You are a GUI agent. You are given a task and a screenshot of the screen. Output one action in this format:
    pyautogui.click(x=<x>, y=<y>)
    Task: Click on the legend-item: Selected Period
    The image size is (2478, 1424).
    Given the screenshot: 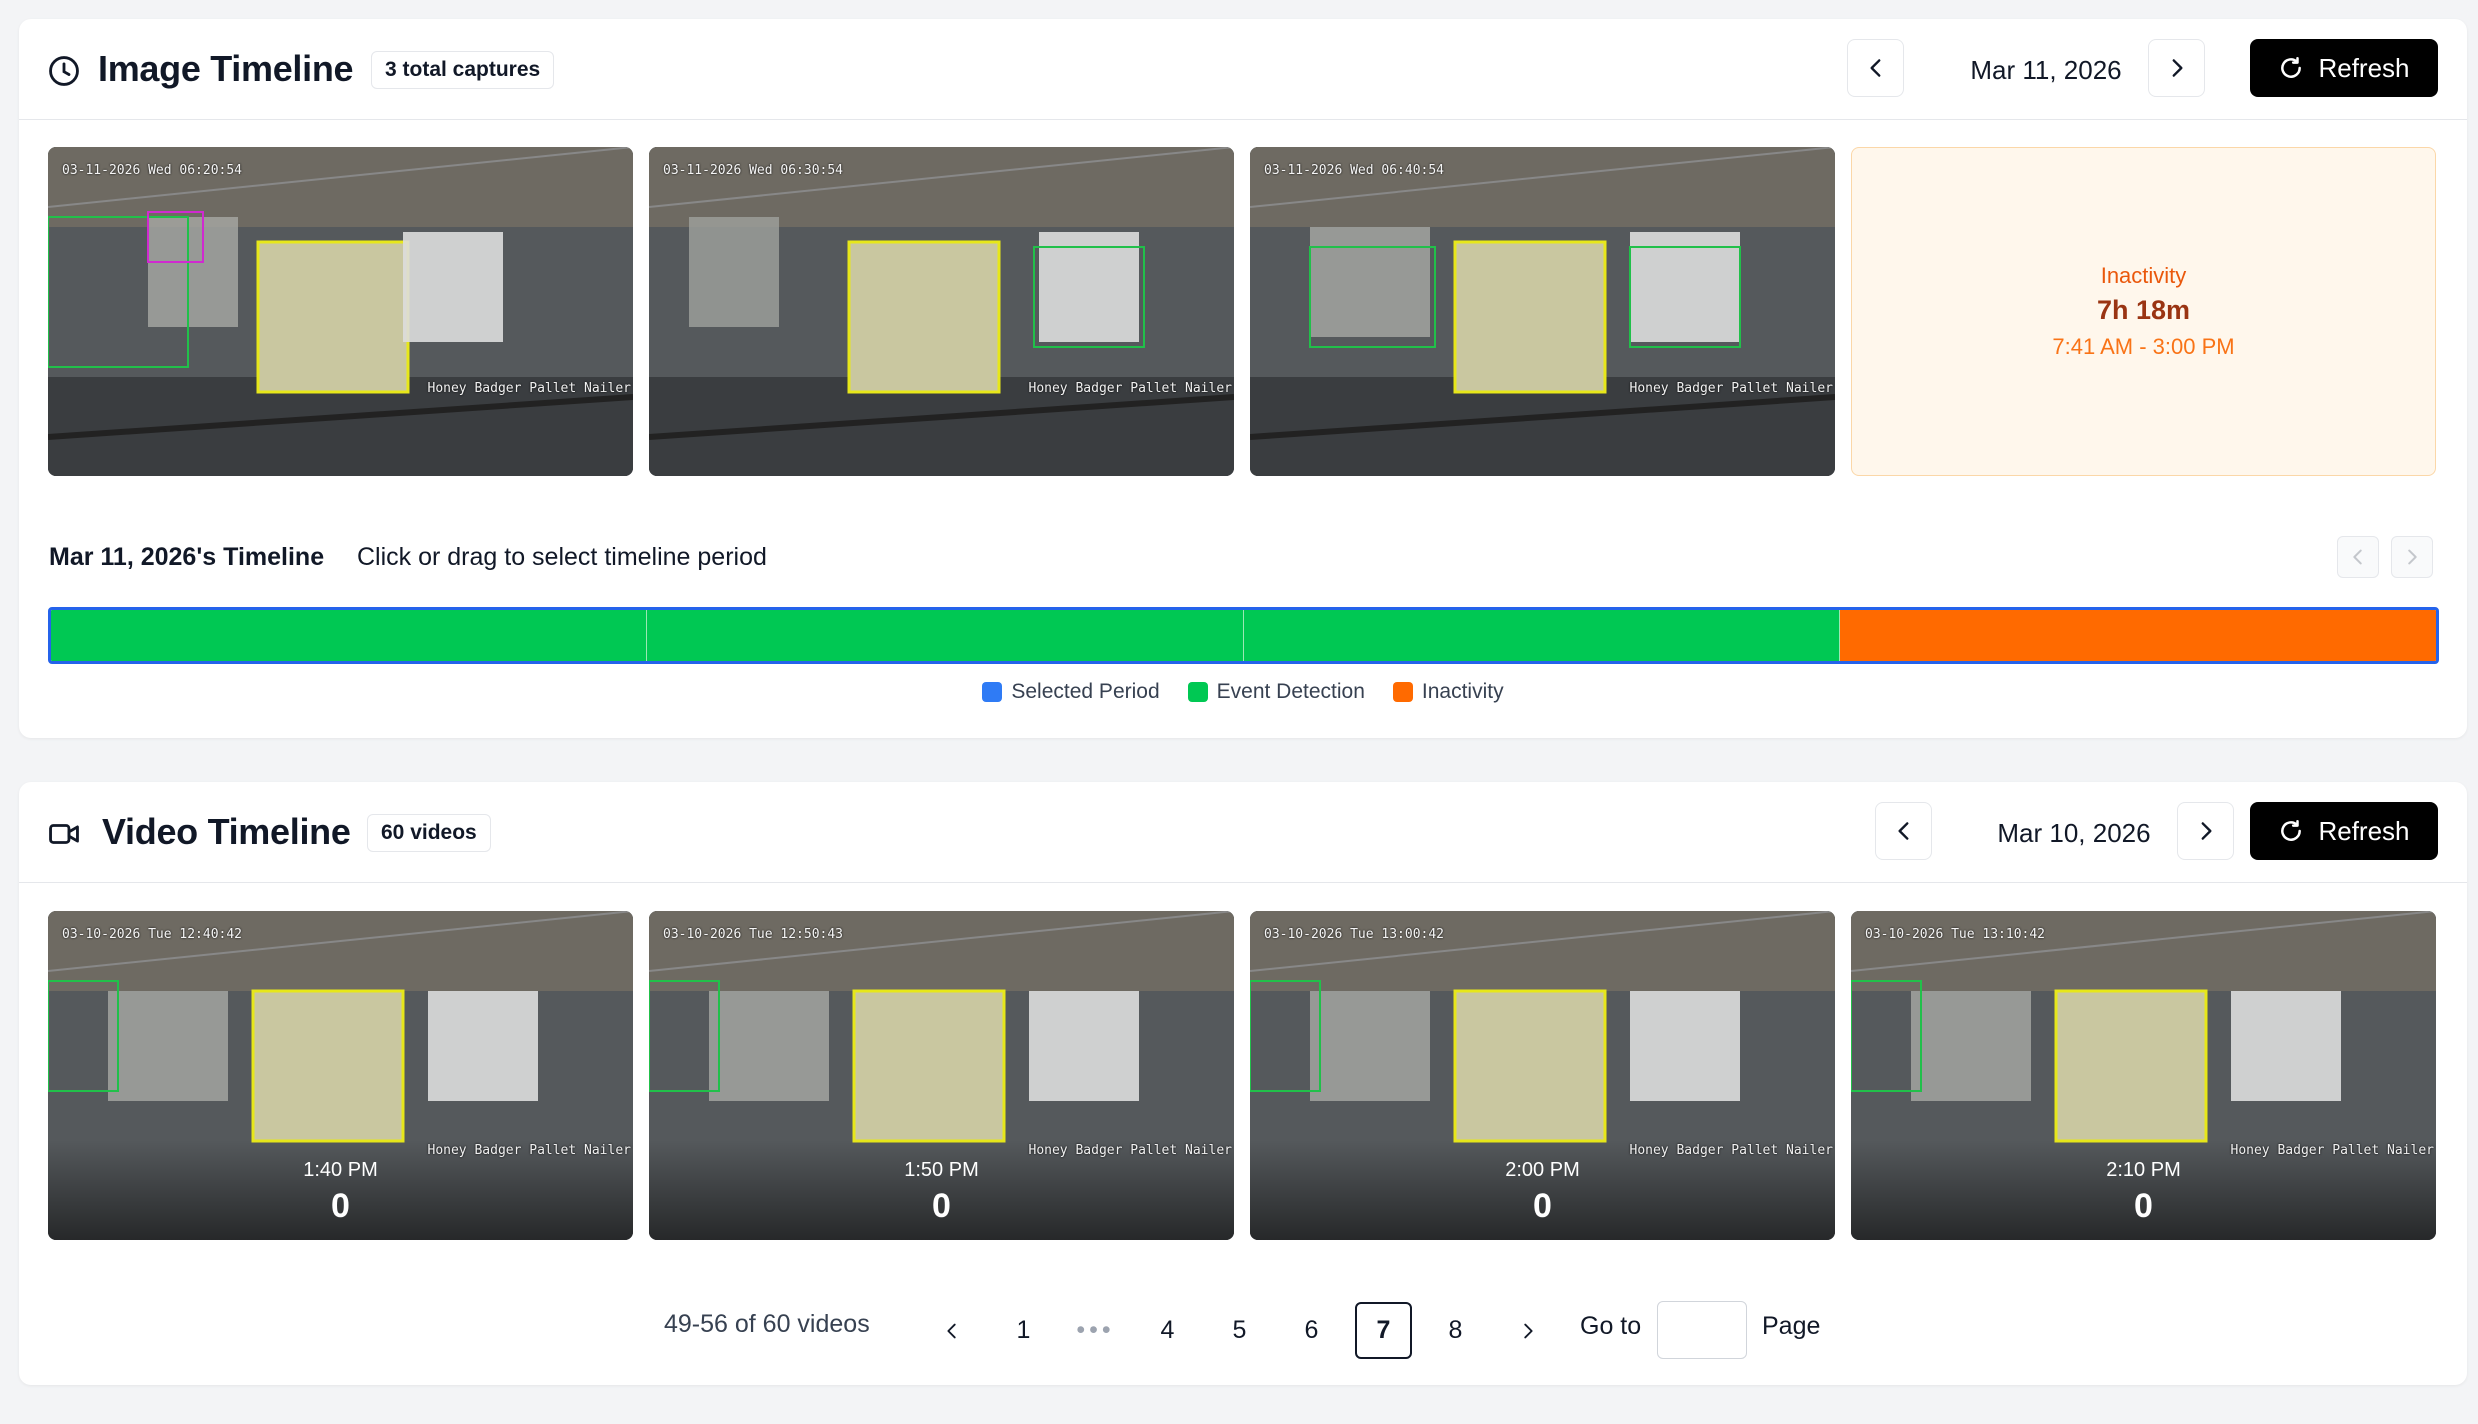 What is the action you would take?
    pyautogui.click(x=1071, y=692)
    